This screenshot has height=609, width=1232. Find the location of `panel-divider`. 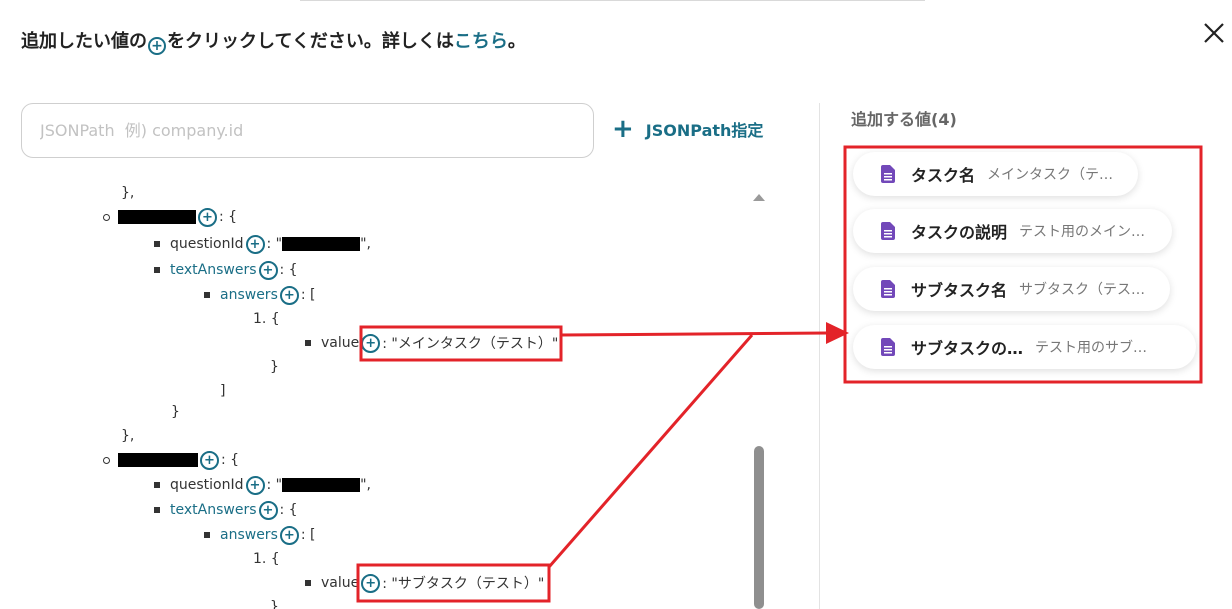

panel-divider is located at coordinates (819, 356).